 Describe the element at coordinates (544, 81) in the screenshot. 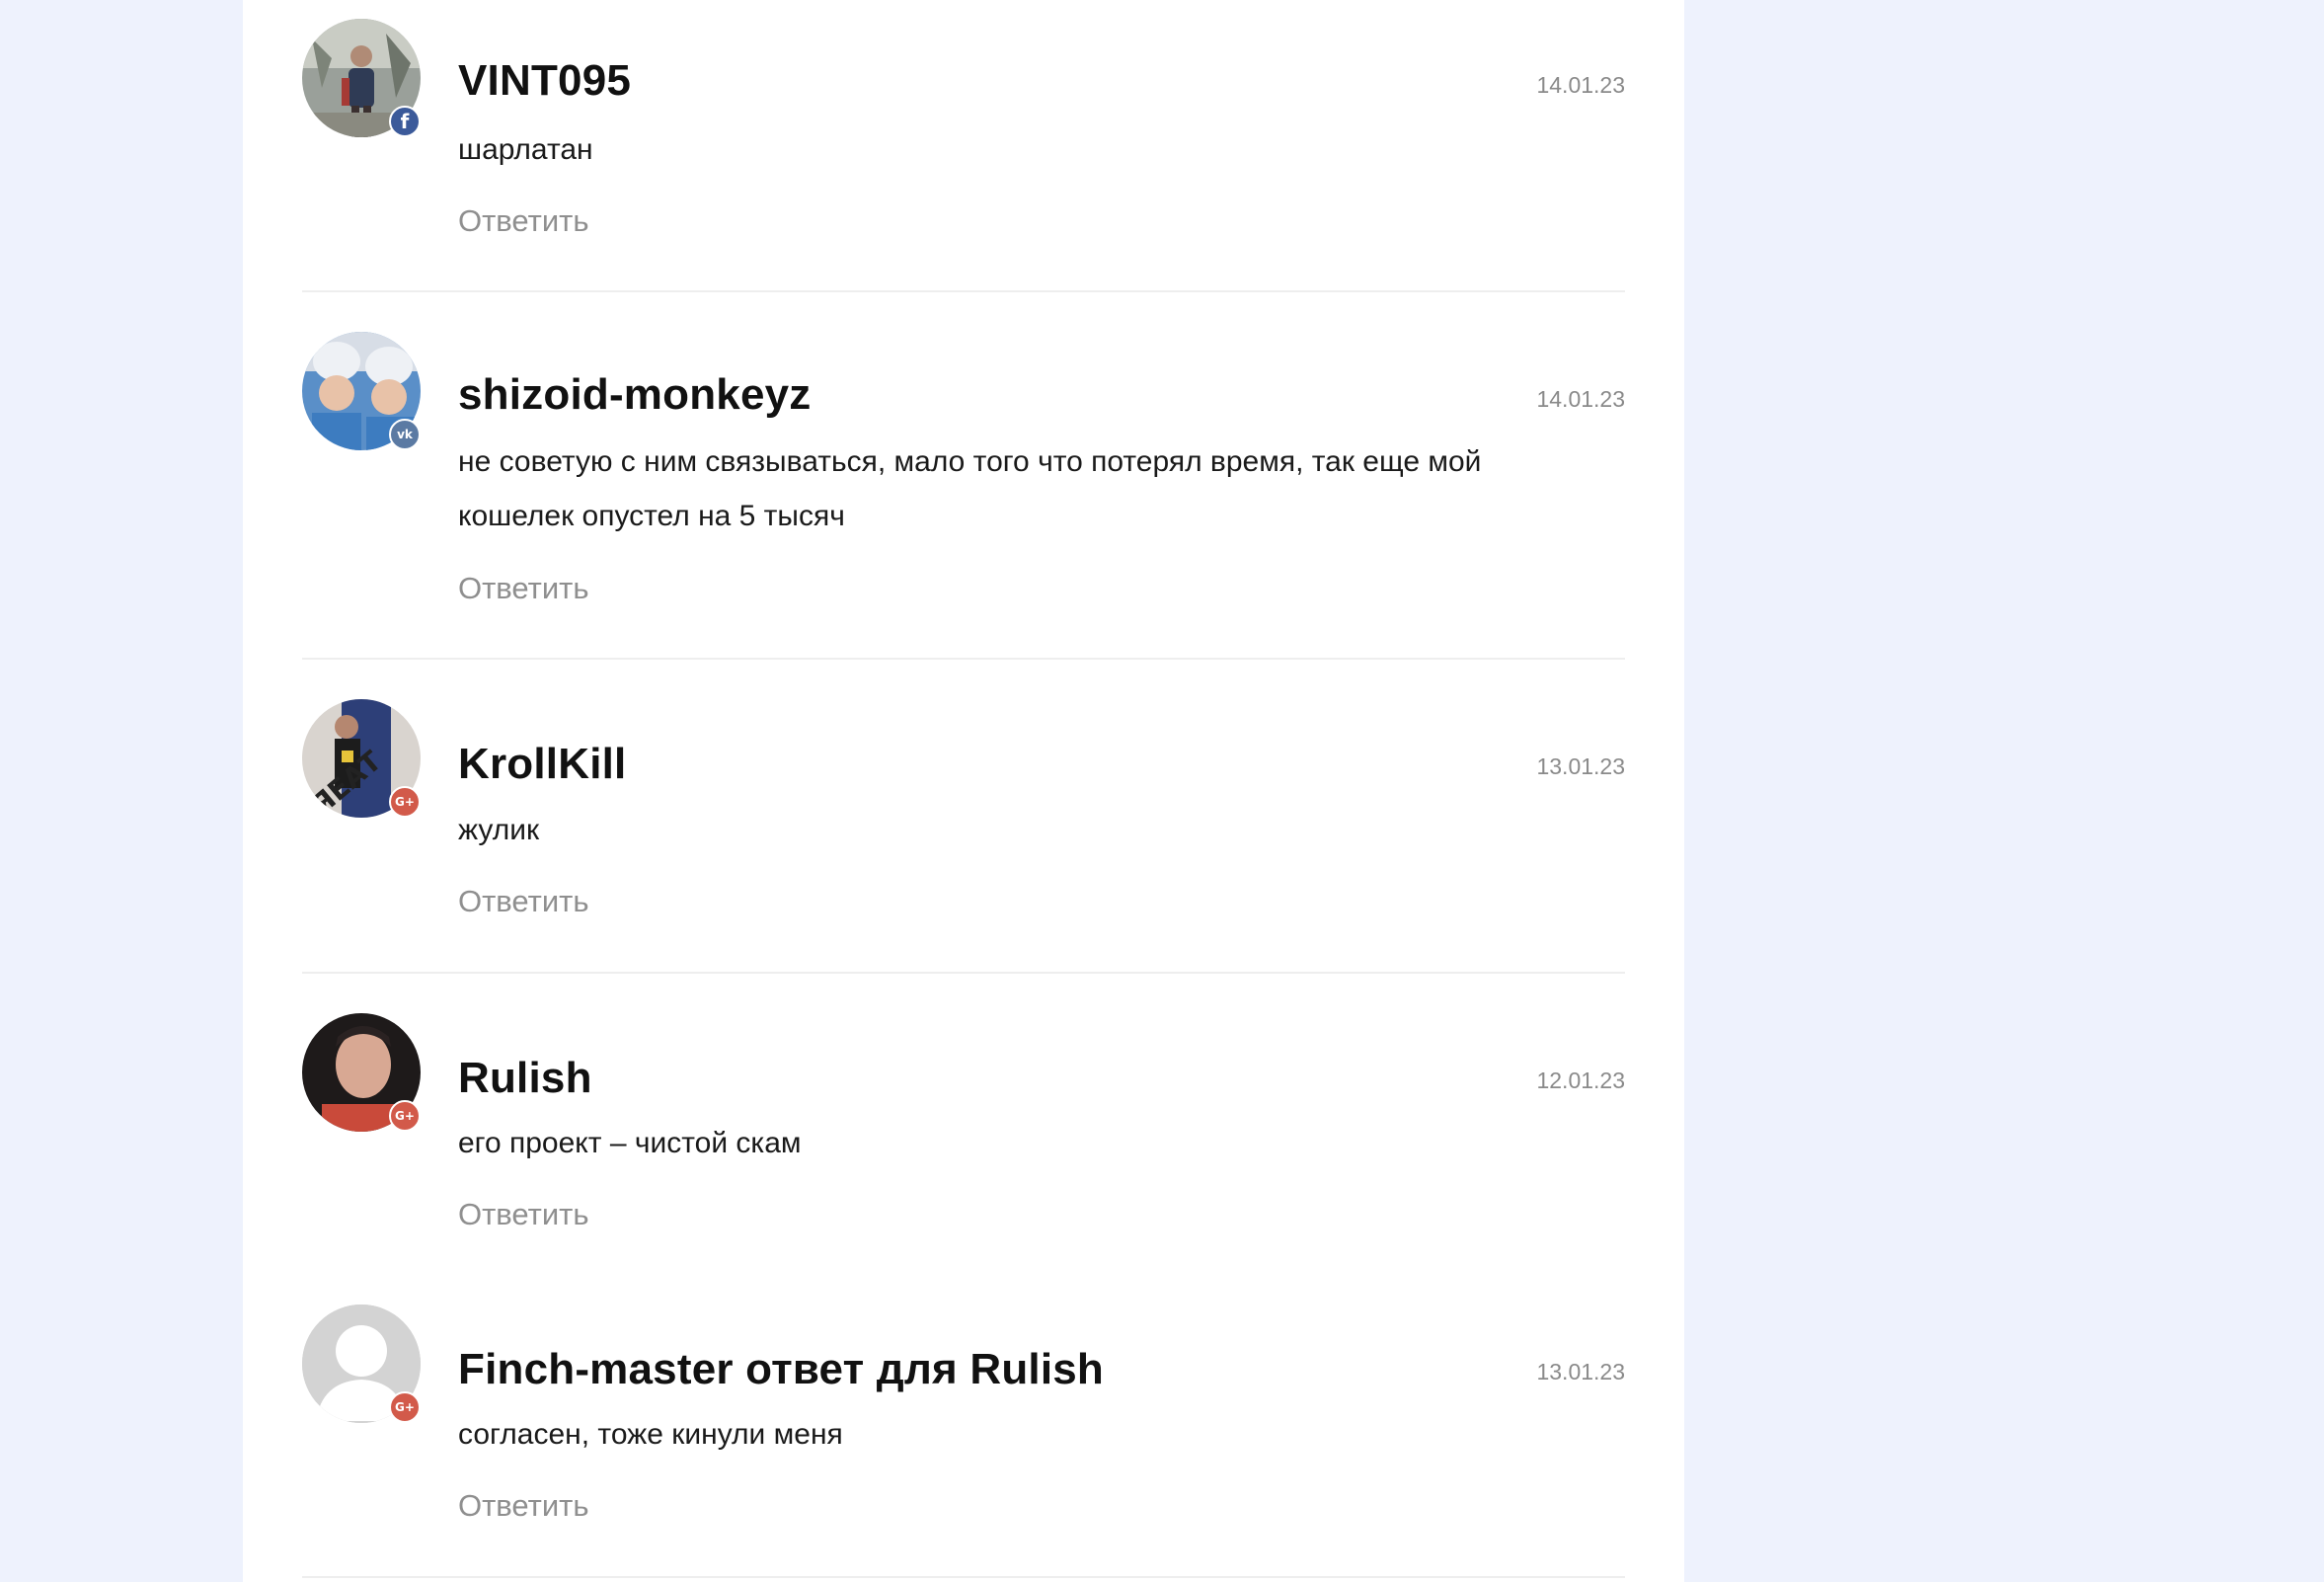

I see `comment-author: VINT095` at that location.